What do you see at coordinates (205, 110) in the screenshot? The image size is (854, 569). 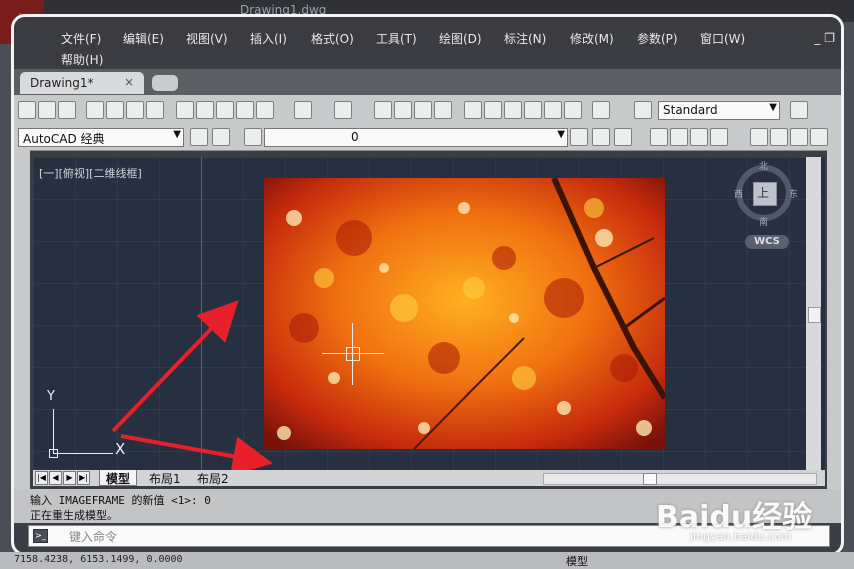 I see `copy-icon` at bounding box center [205, 110].